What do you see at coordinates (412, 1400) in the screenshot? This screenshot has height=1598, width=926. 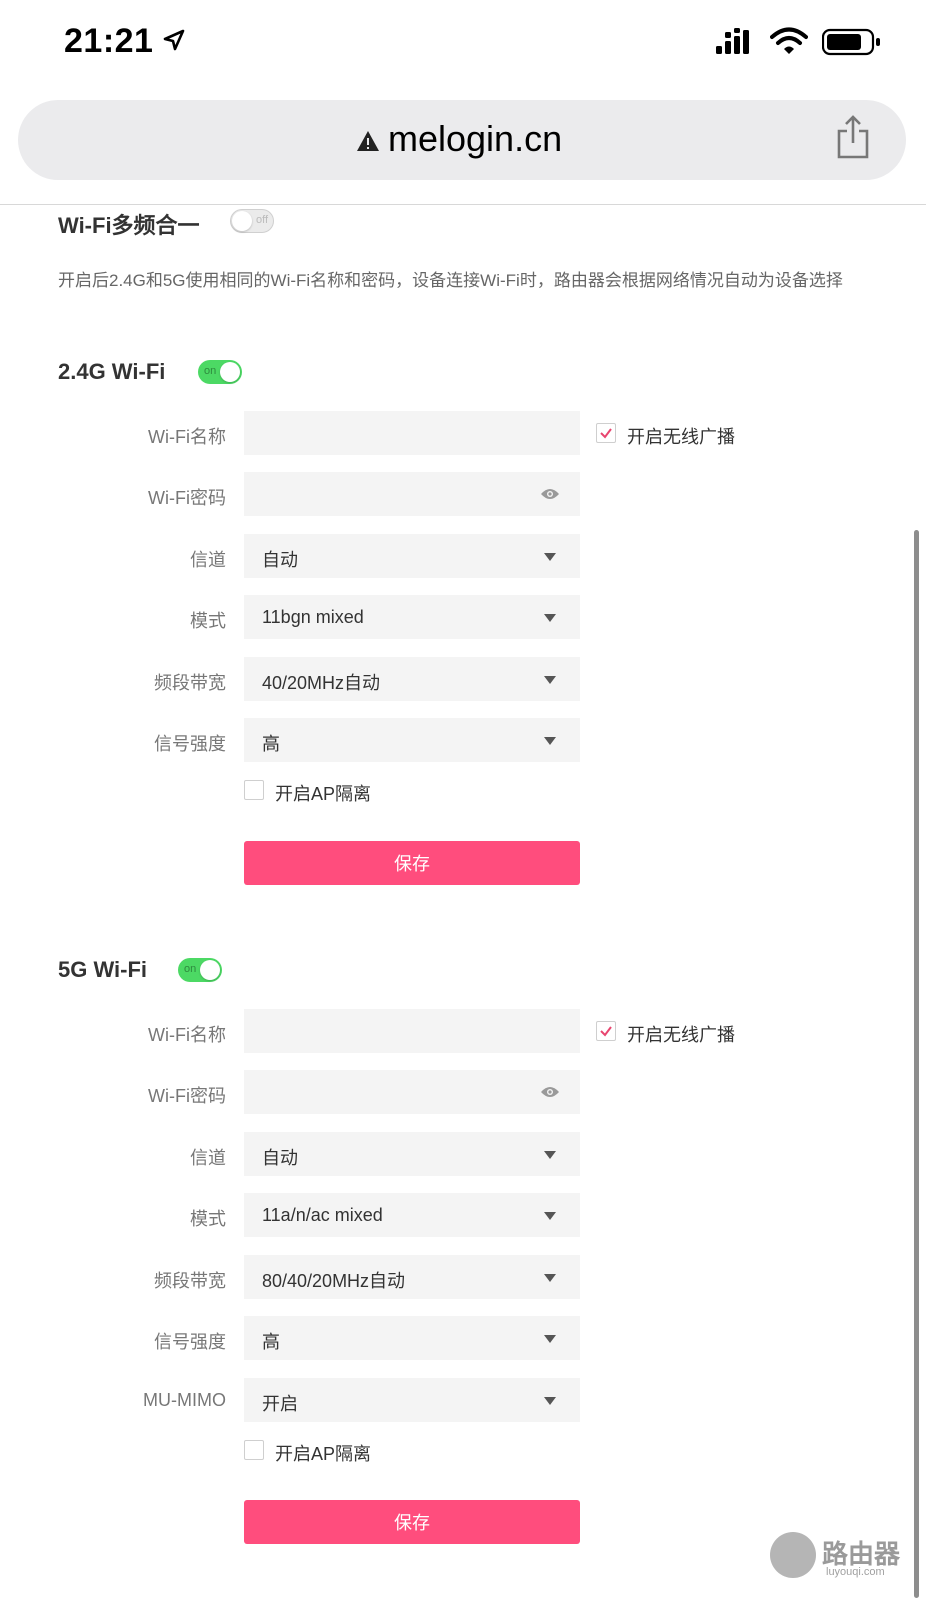 I see `wifi-5g-mumimo-select: 开启` at bounding box center [412, 1400].